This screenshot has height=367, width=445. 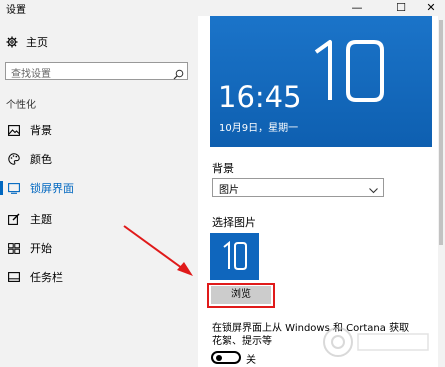 What do you see at coordinates (158, 250) in the screenshot?
I see `annotation-arrow` at bounding box center [158, 250].